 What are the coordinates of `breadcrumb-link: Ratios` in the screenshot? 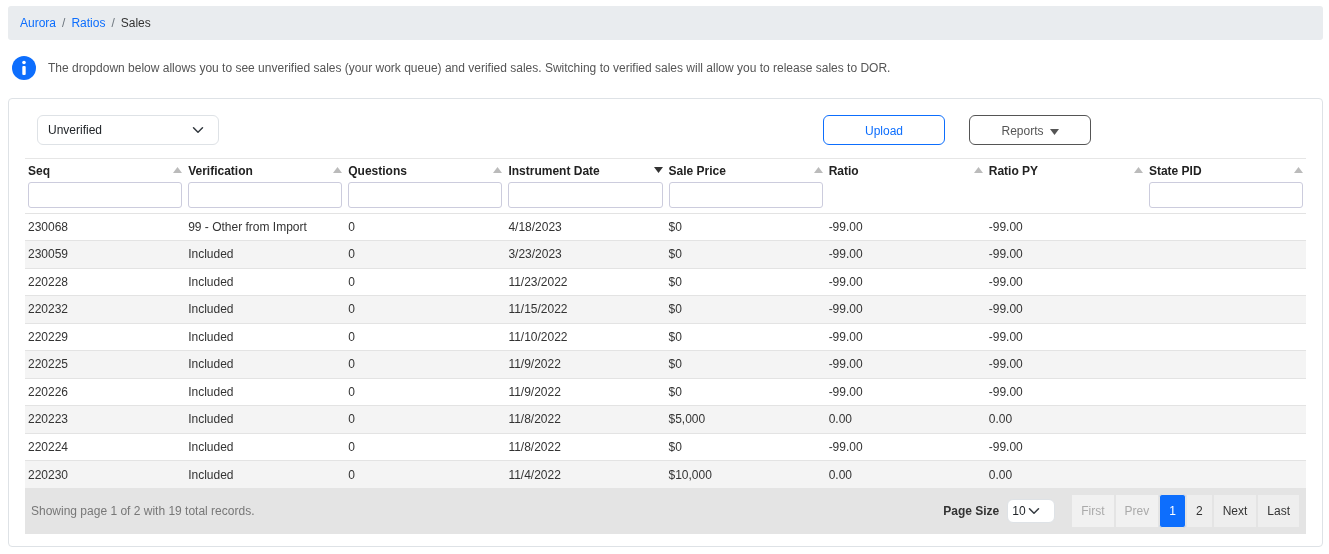 It's located at (88, 23).